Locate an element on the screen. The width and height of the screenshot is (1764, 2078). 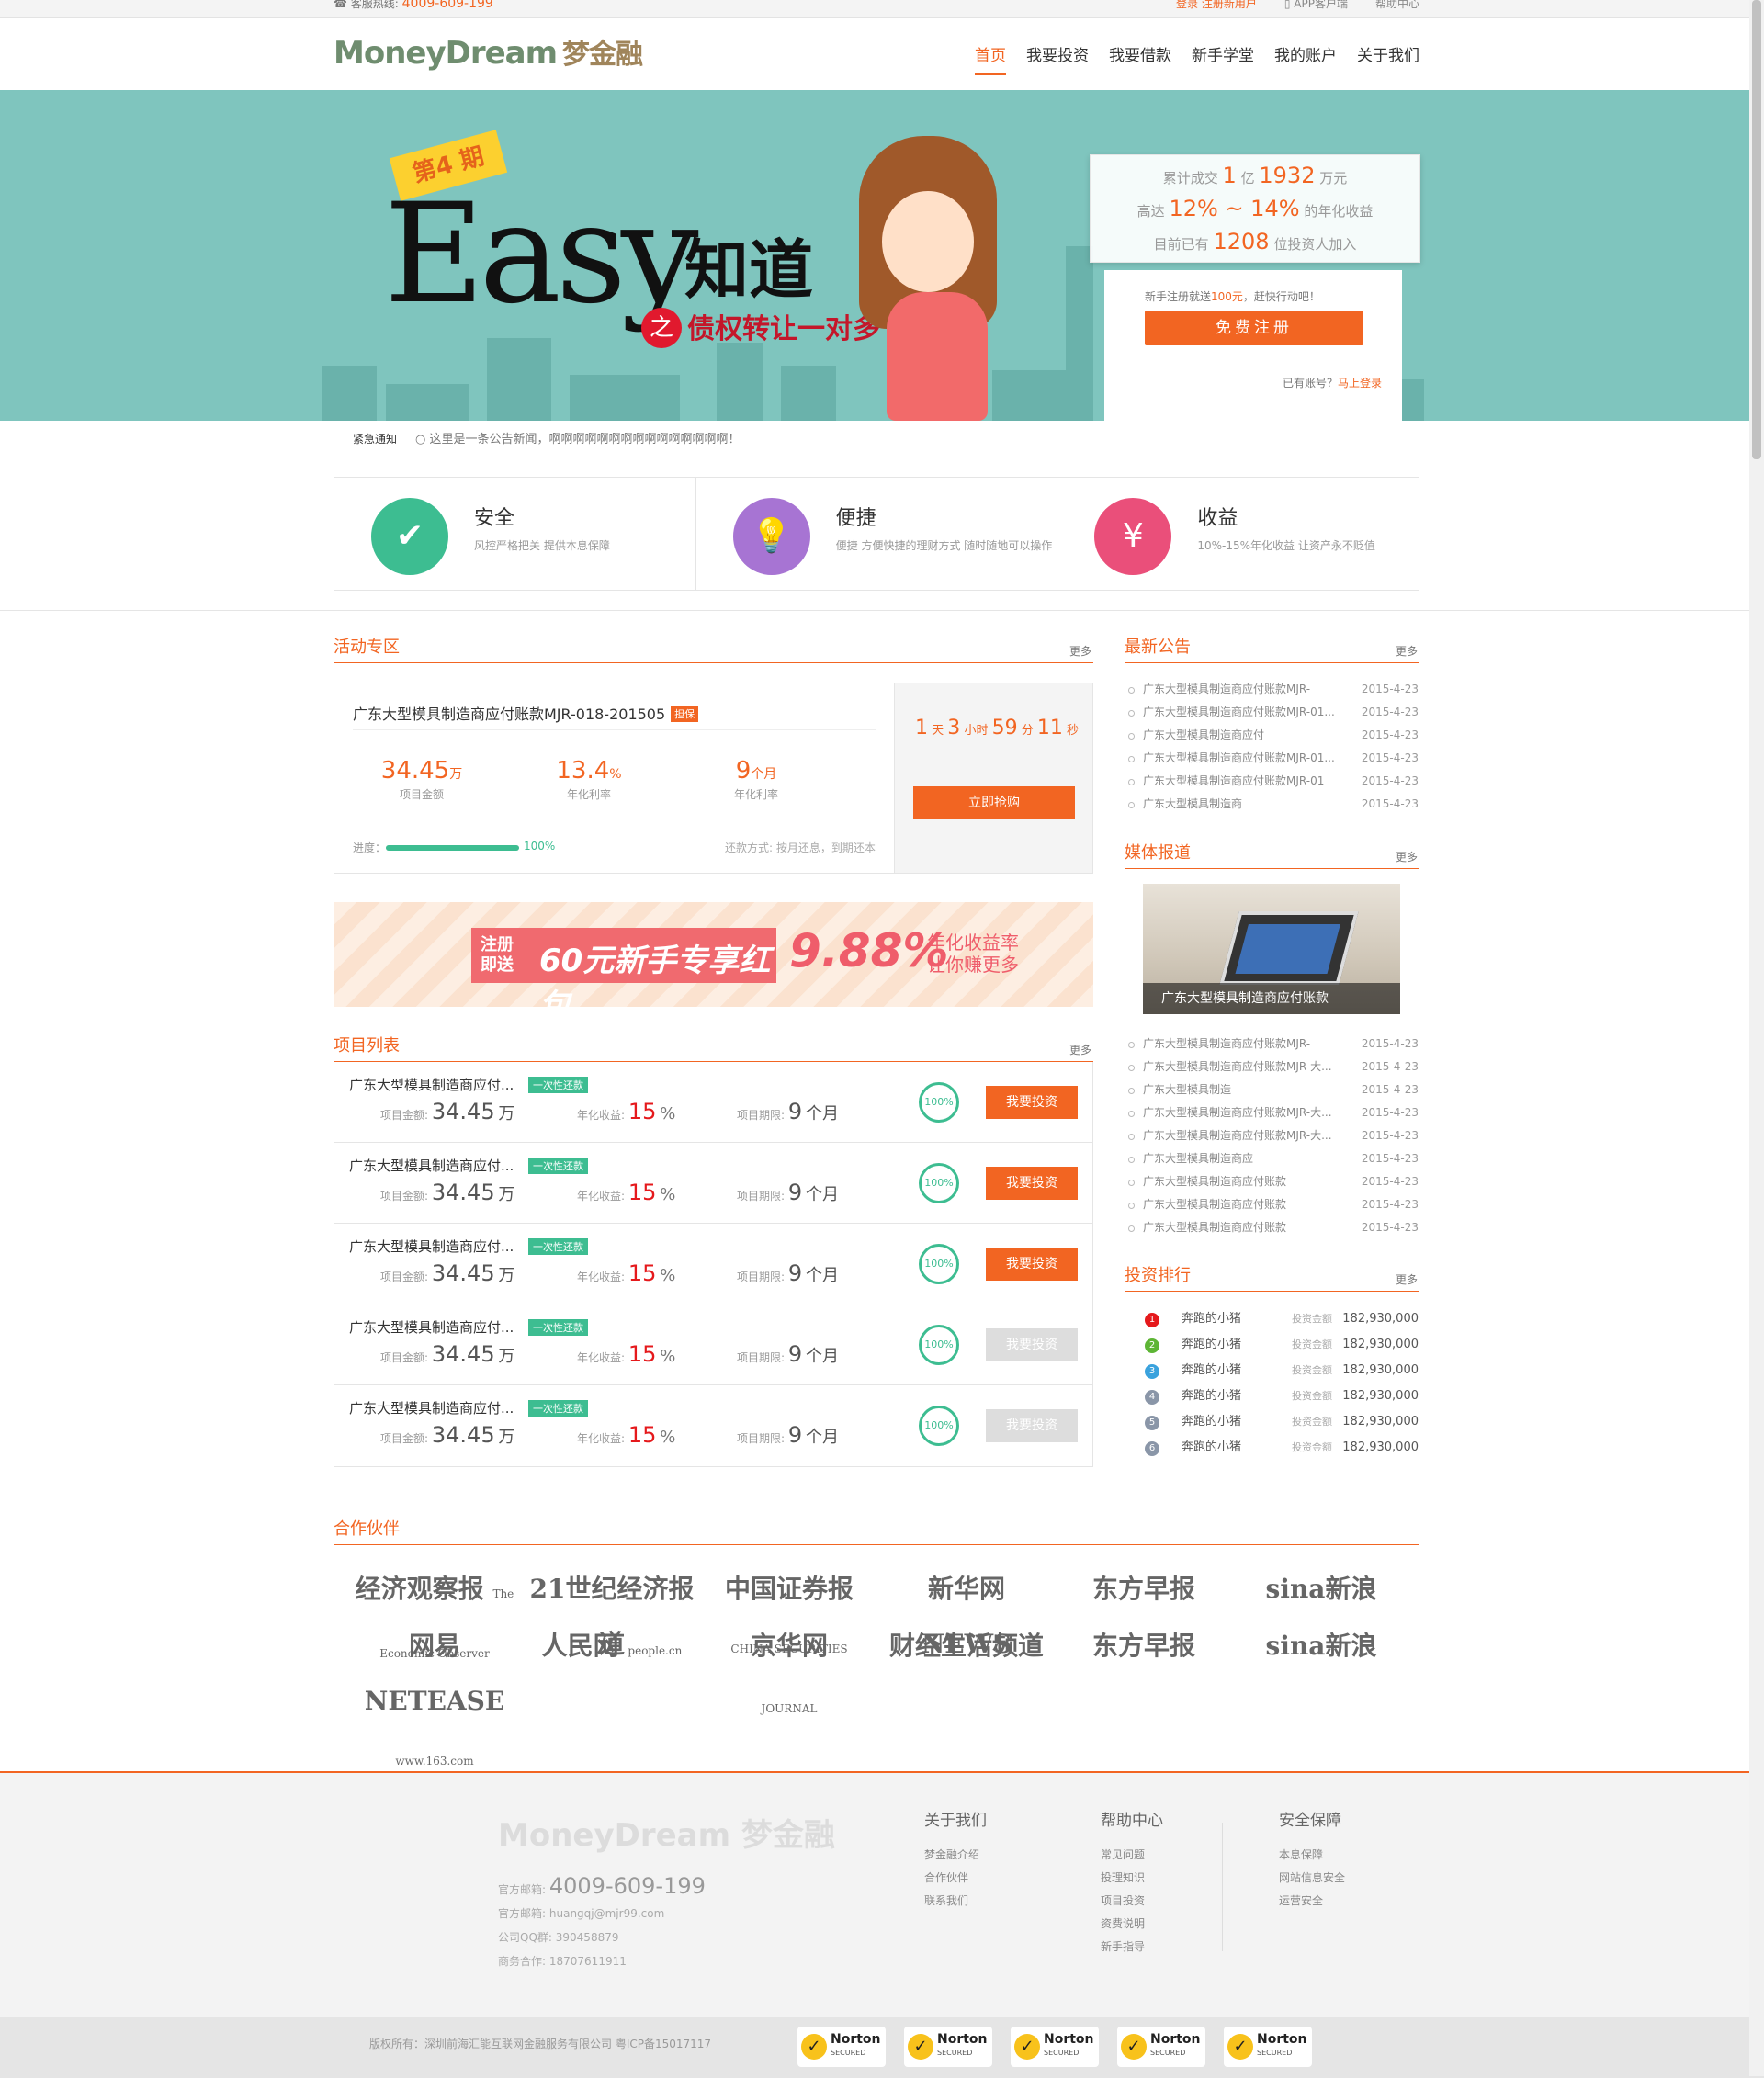
partners-section-head: 合作伙伴 is located at coordinates (877, 1530).